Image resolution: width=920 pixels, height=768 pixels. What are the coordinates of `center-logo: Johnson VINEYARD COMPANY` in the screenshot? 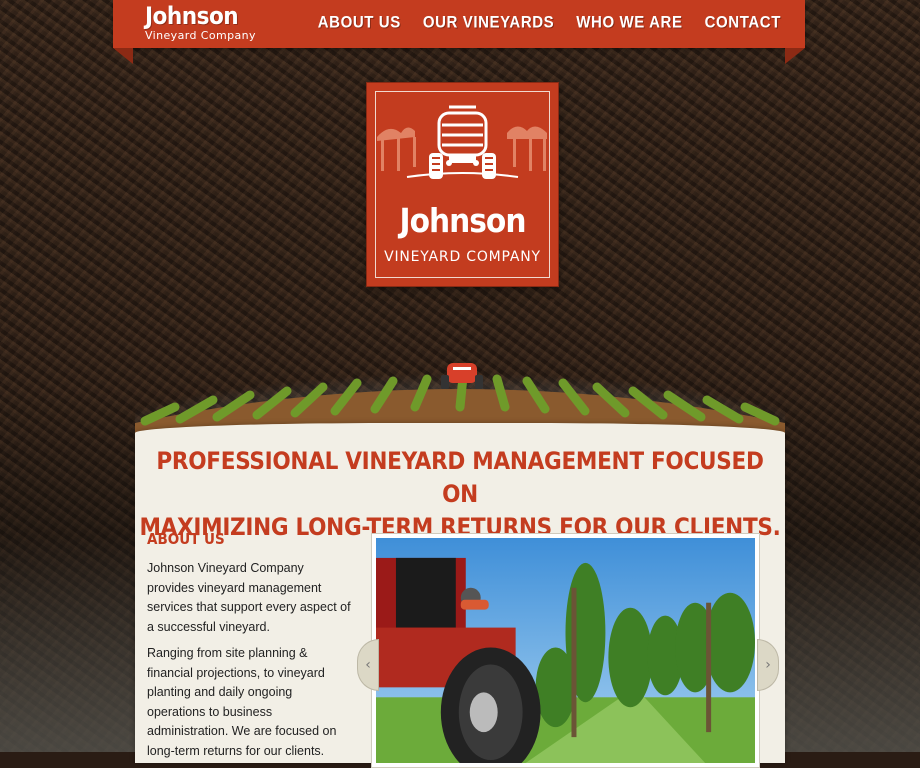 It's located at (462, 184).